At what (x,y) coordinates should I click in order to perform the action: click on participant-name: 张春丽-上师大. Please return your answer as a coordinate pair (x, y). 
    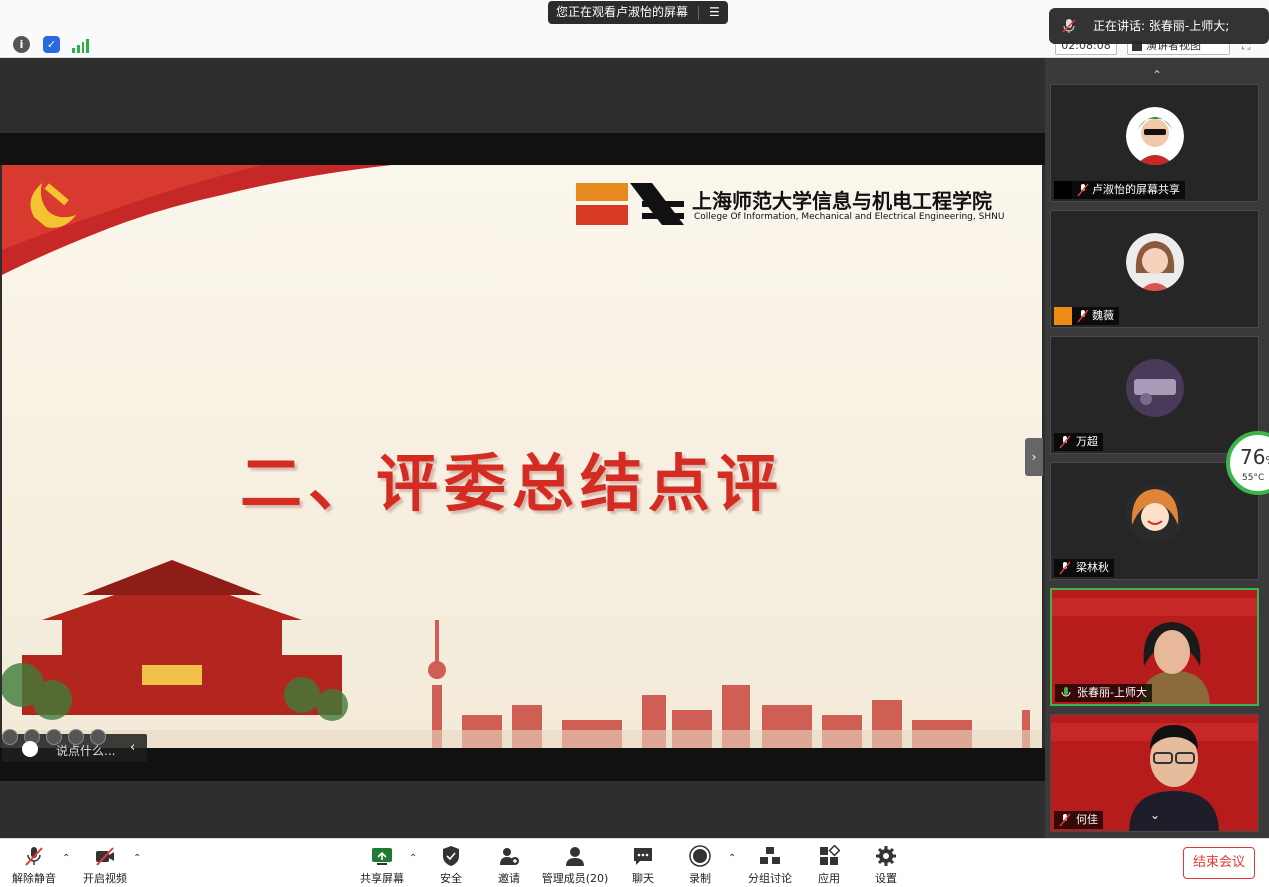
    Looking at the image, I should click on (1112, 692).